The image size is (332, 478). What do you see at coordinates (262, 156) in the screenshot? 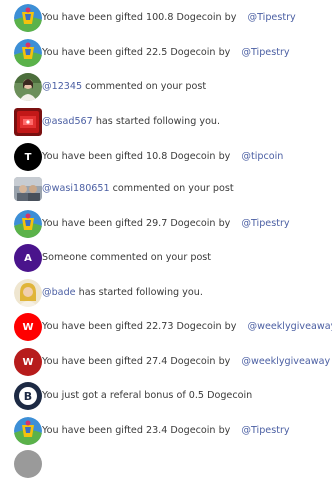
I see `user-mention-link: @tipcoin` at bounding box center [262, 156].